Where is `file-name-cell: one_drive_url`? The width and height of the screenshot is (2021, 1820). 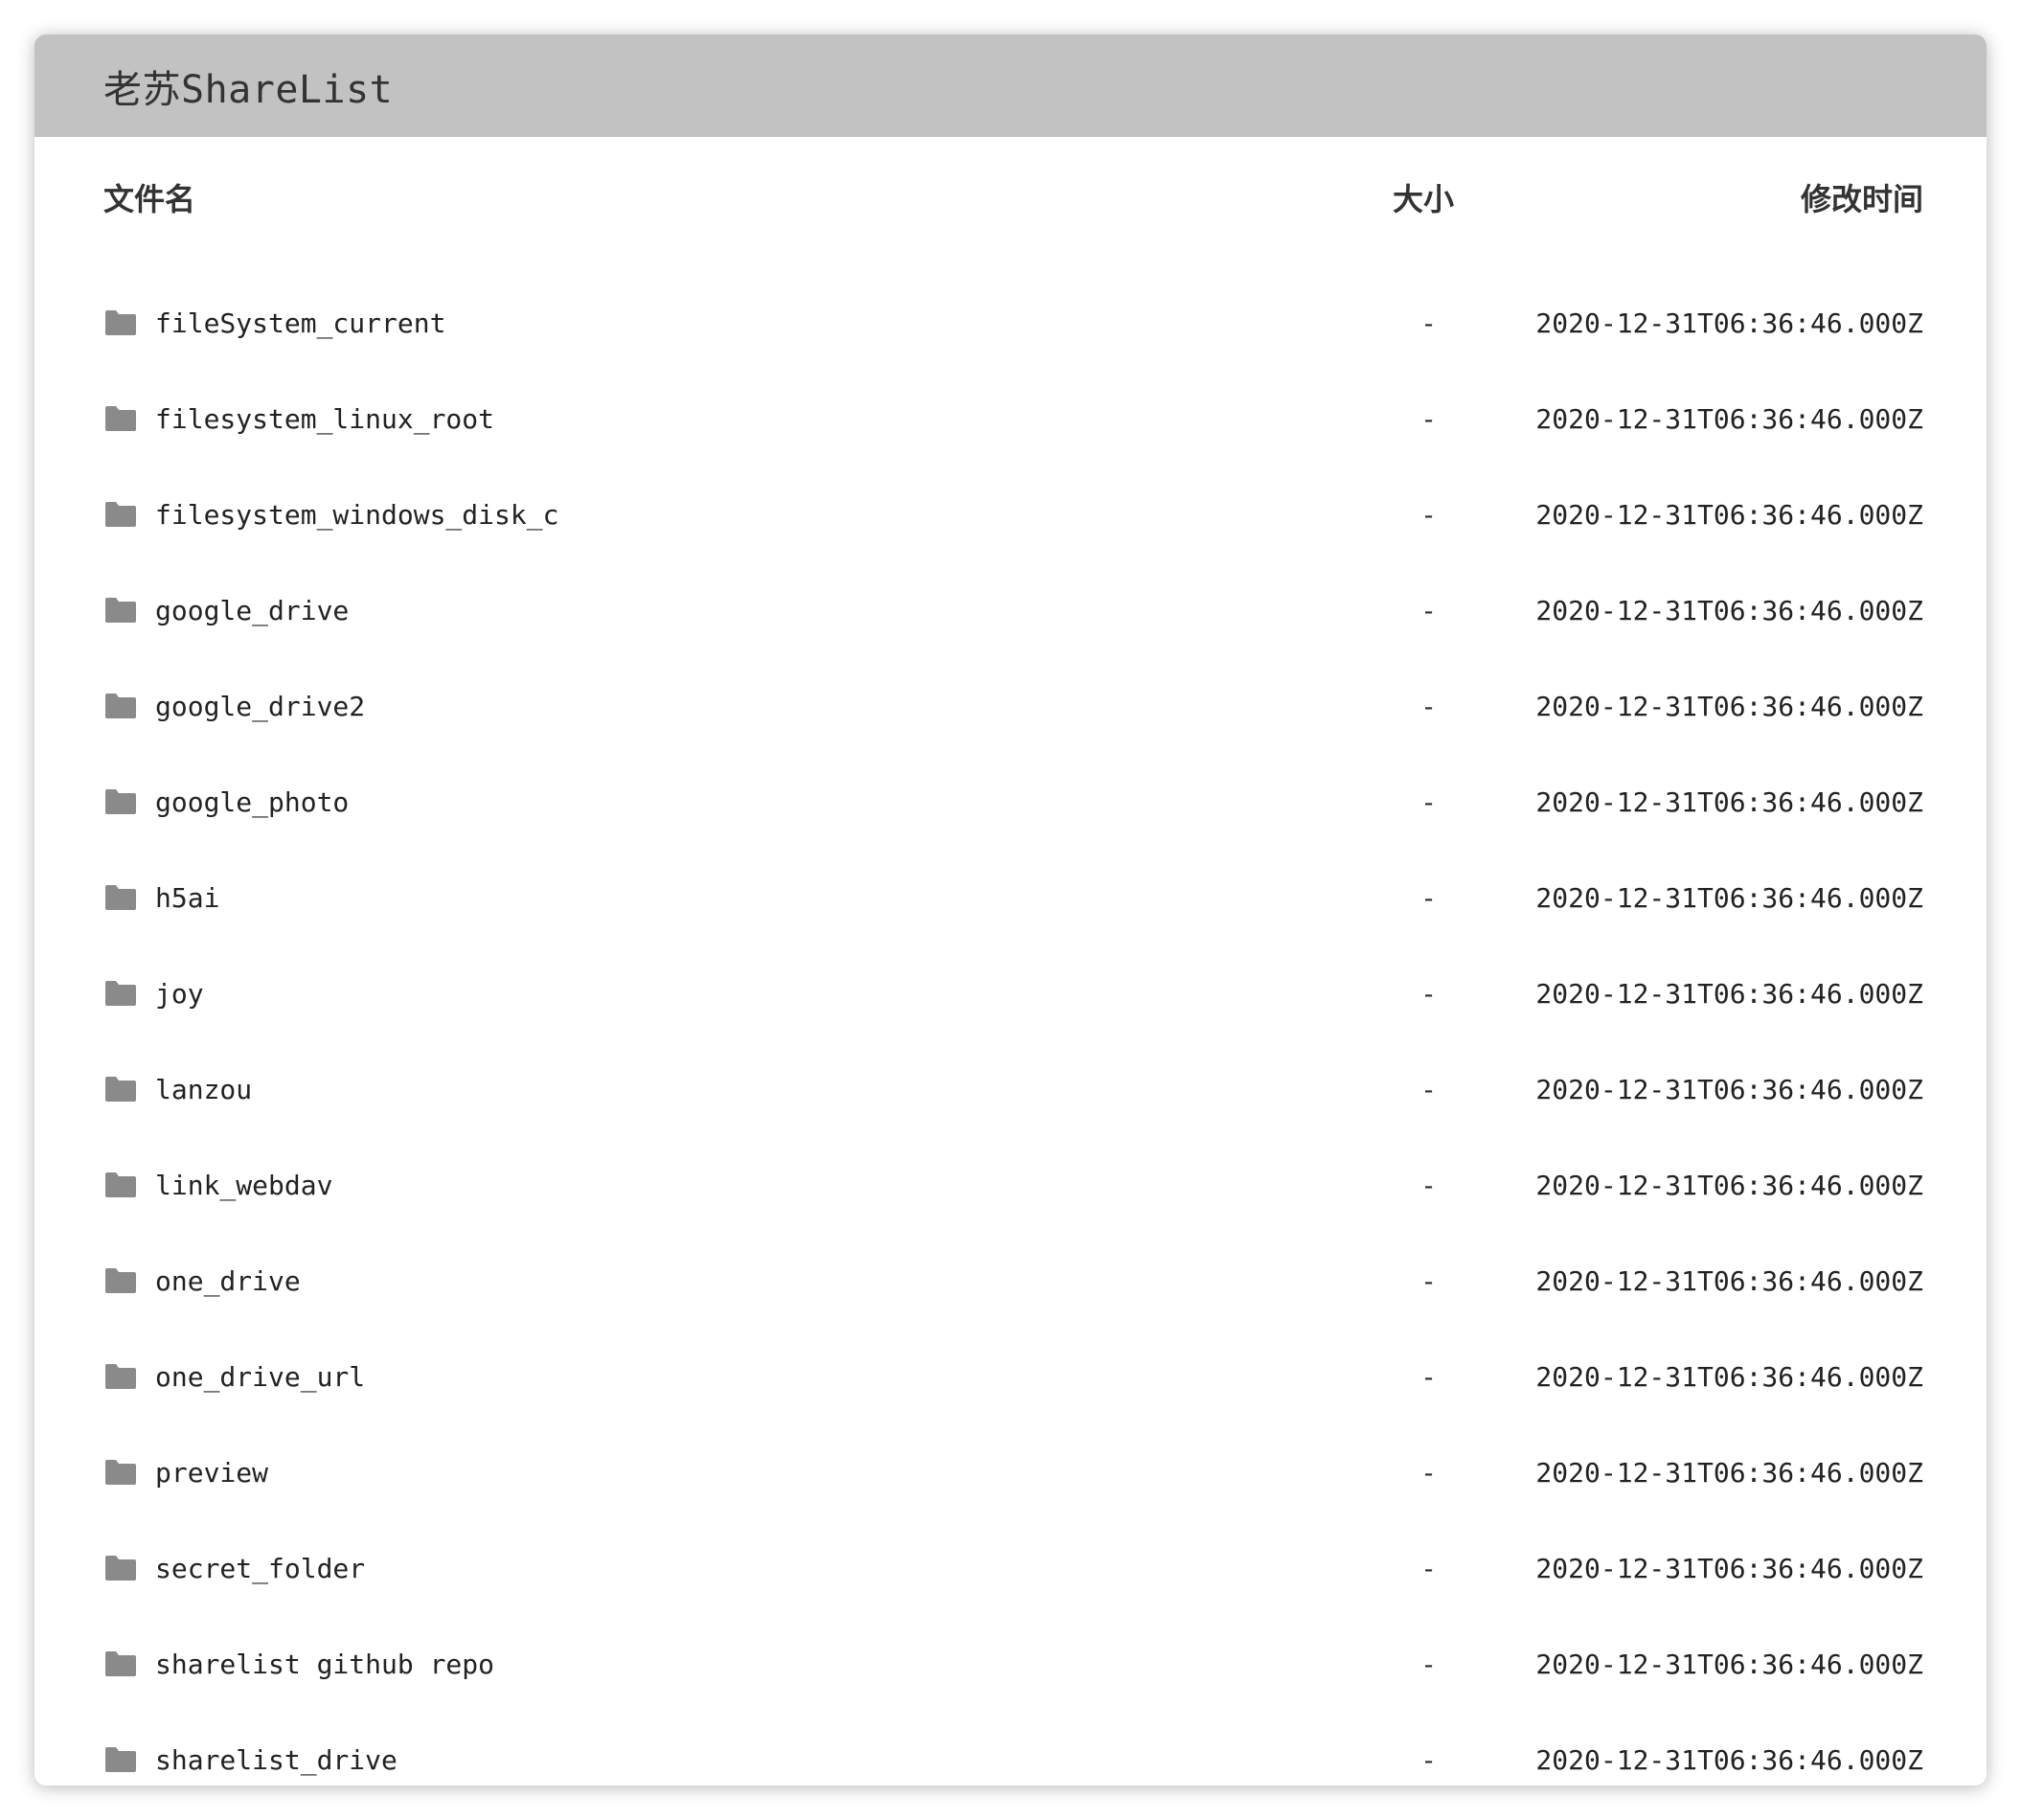
file-name-cell: one_drive_url is located at coordinates (663, 1377).